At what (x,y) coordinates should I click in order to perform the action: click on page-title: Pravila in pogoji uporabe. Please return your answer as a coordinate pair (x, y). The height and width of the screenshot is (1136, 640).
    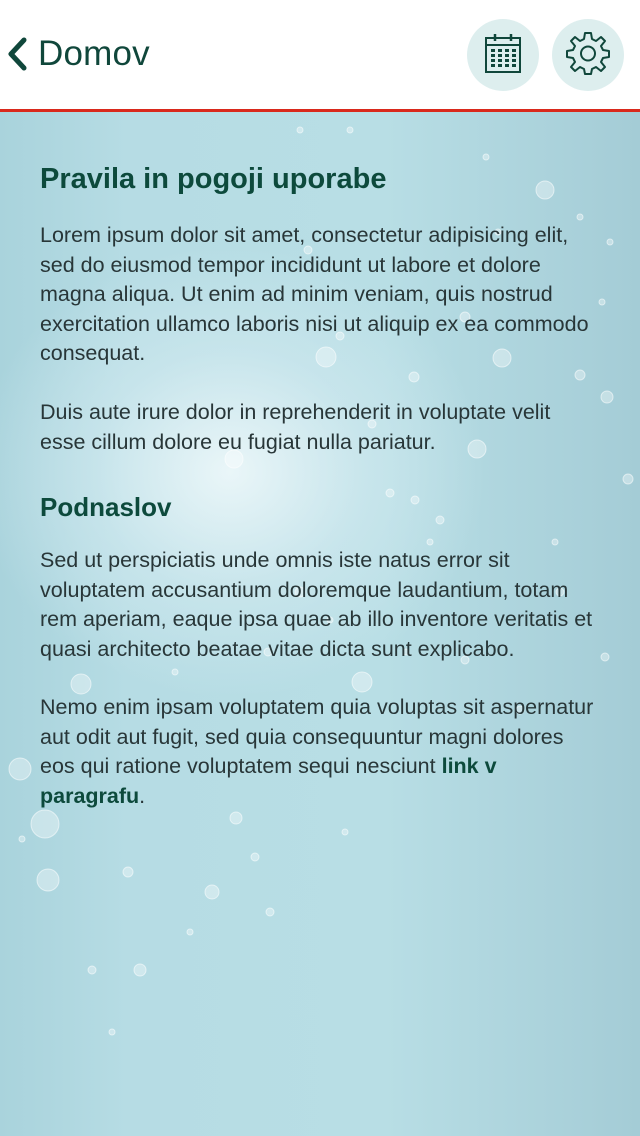
    Looking at the image, I should click on (213, 179).